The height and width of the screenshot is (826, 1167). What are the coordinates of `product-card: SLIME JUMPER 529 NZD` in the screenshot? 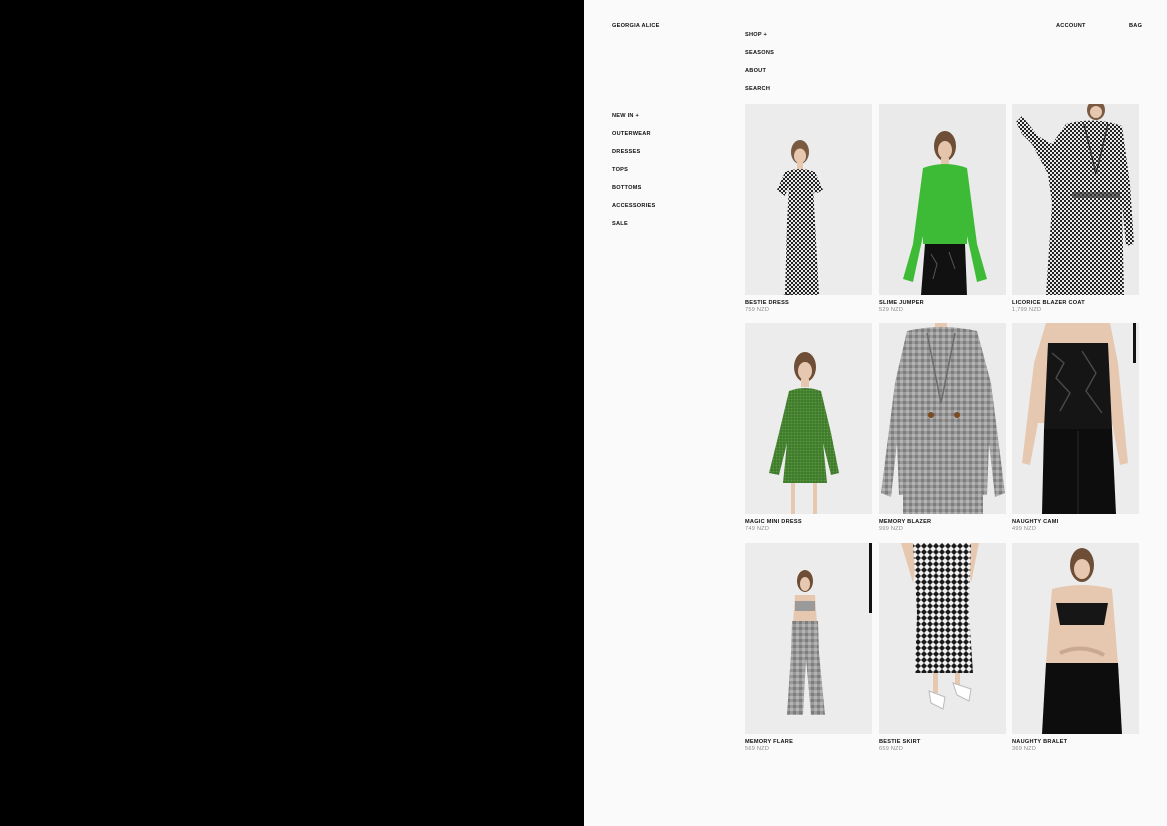 It's located at (942, 208).